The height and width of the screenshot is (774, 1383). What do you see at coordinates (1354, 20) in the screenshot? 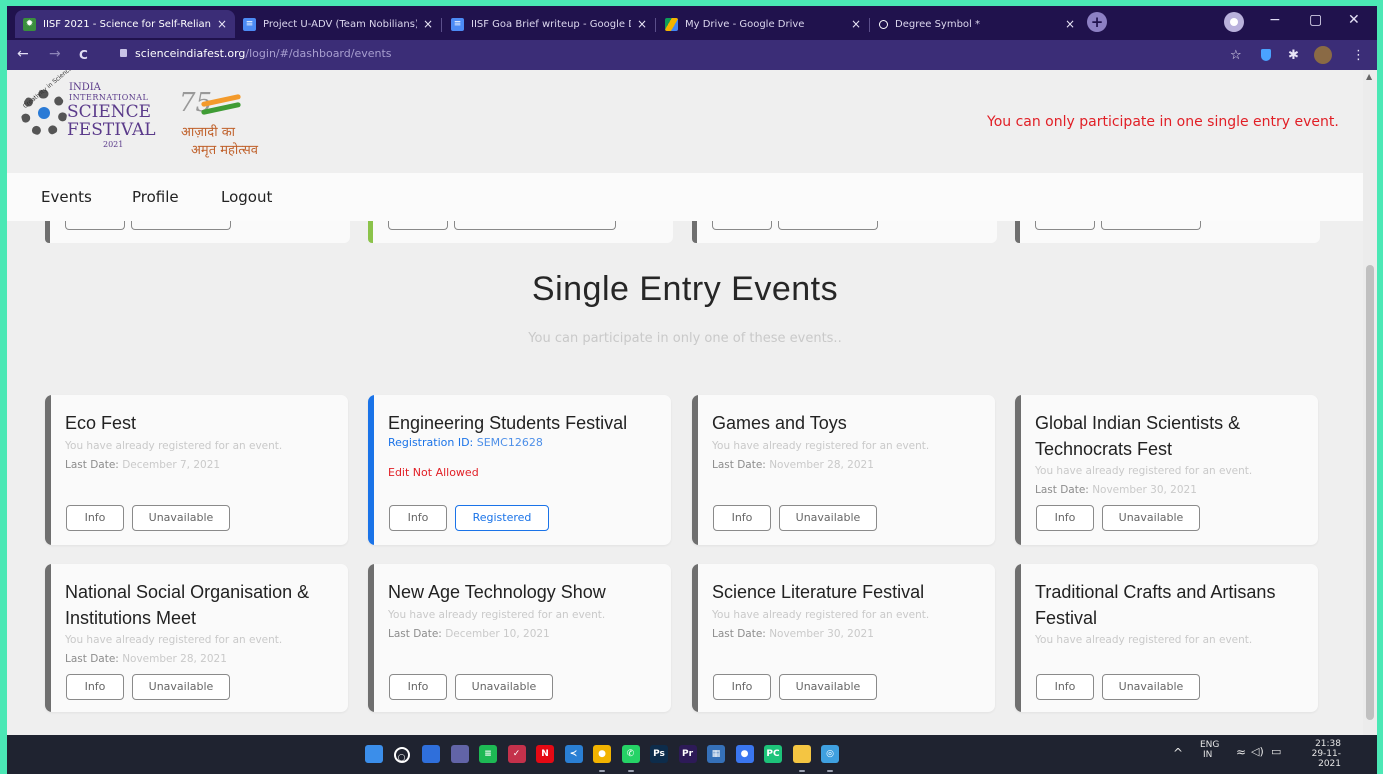
I see `close-window-icon: ✕` at bounding box center [1354, 20].